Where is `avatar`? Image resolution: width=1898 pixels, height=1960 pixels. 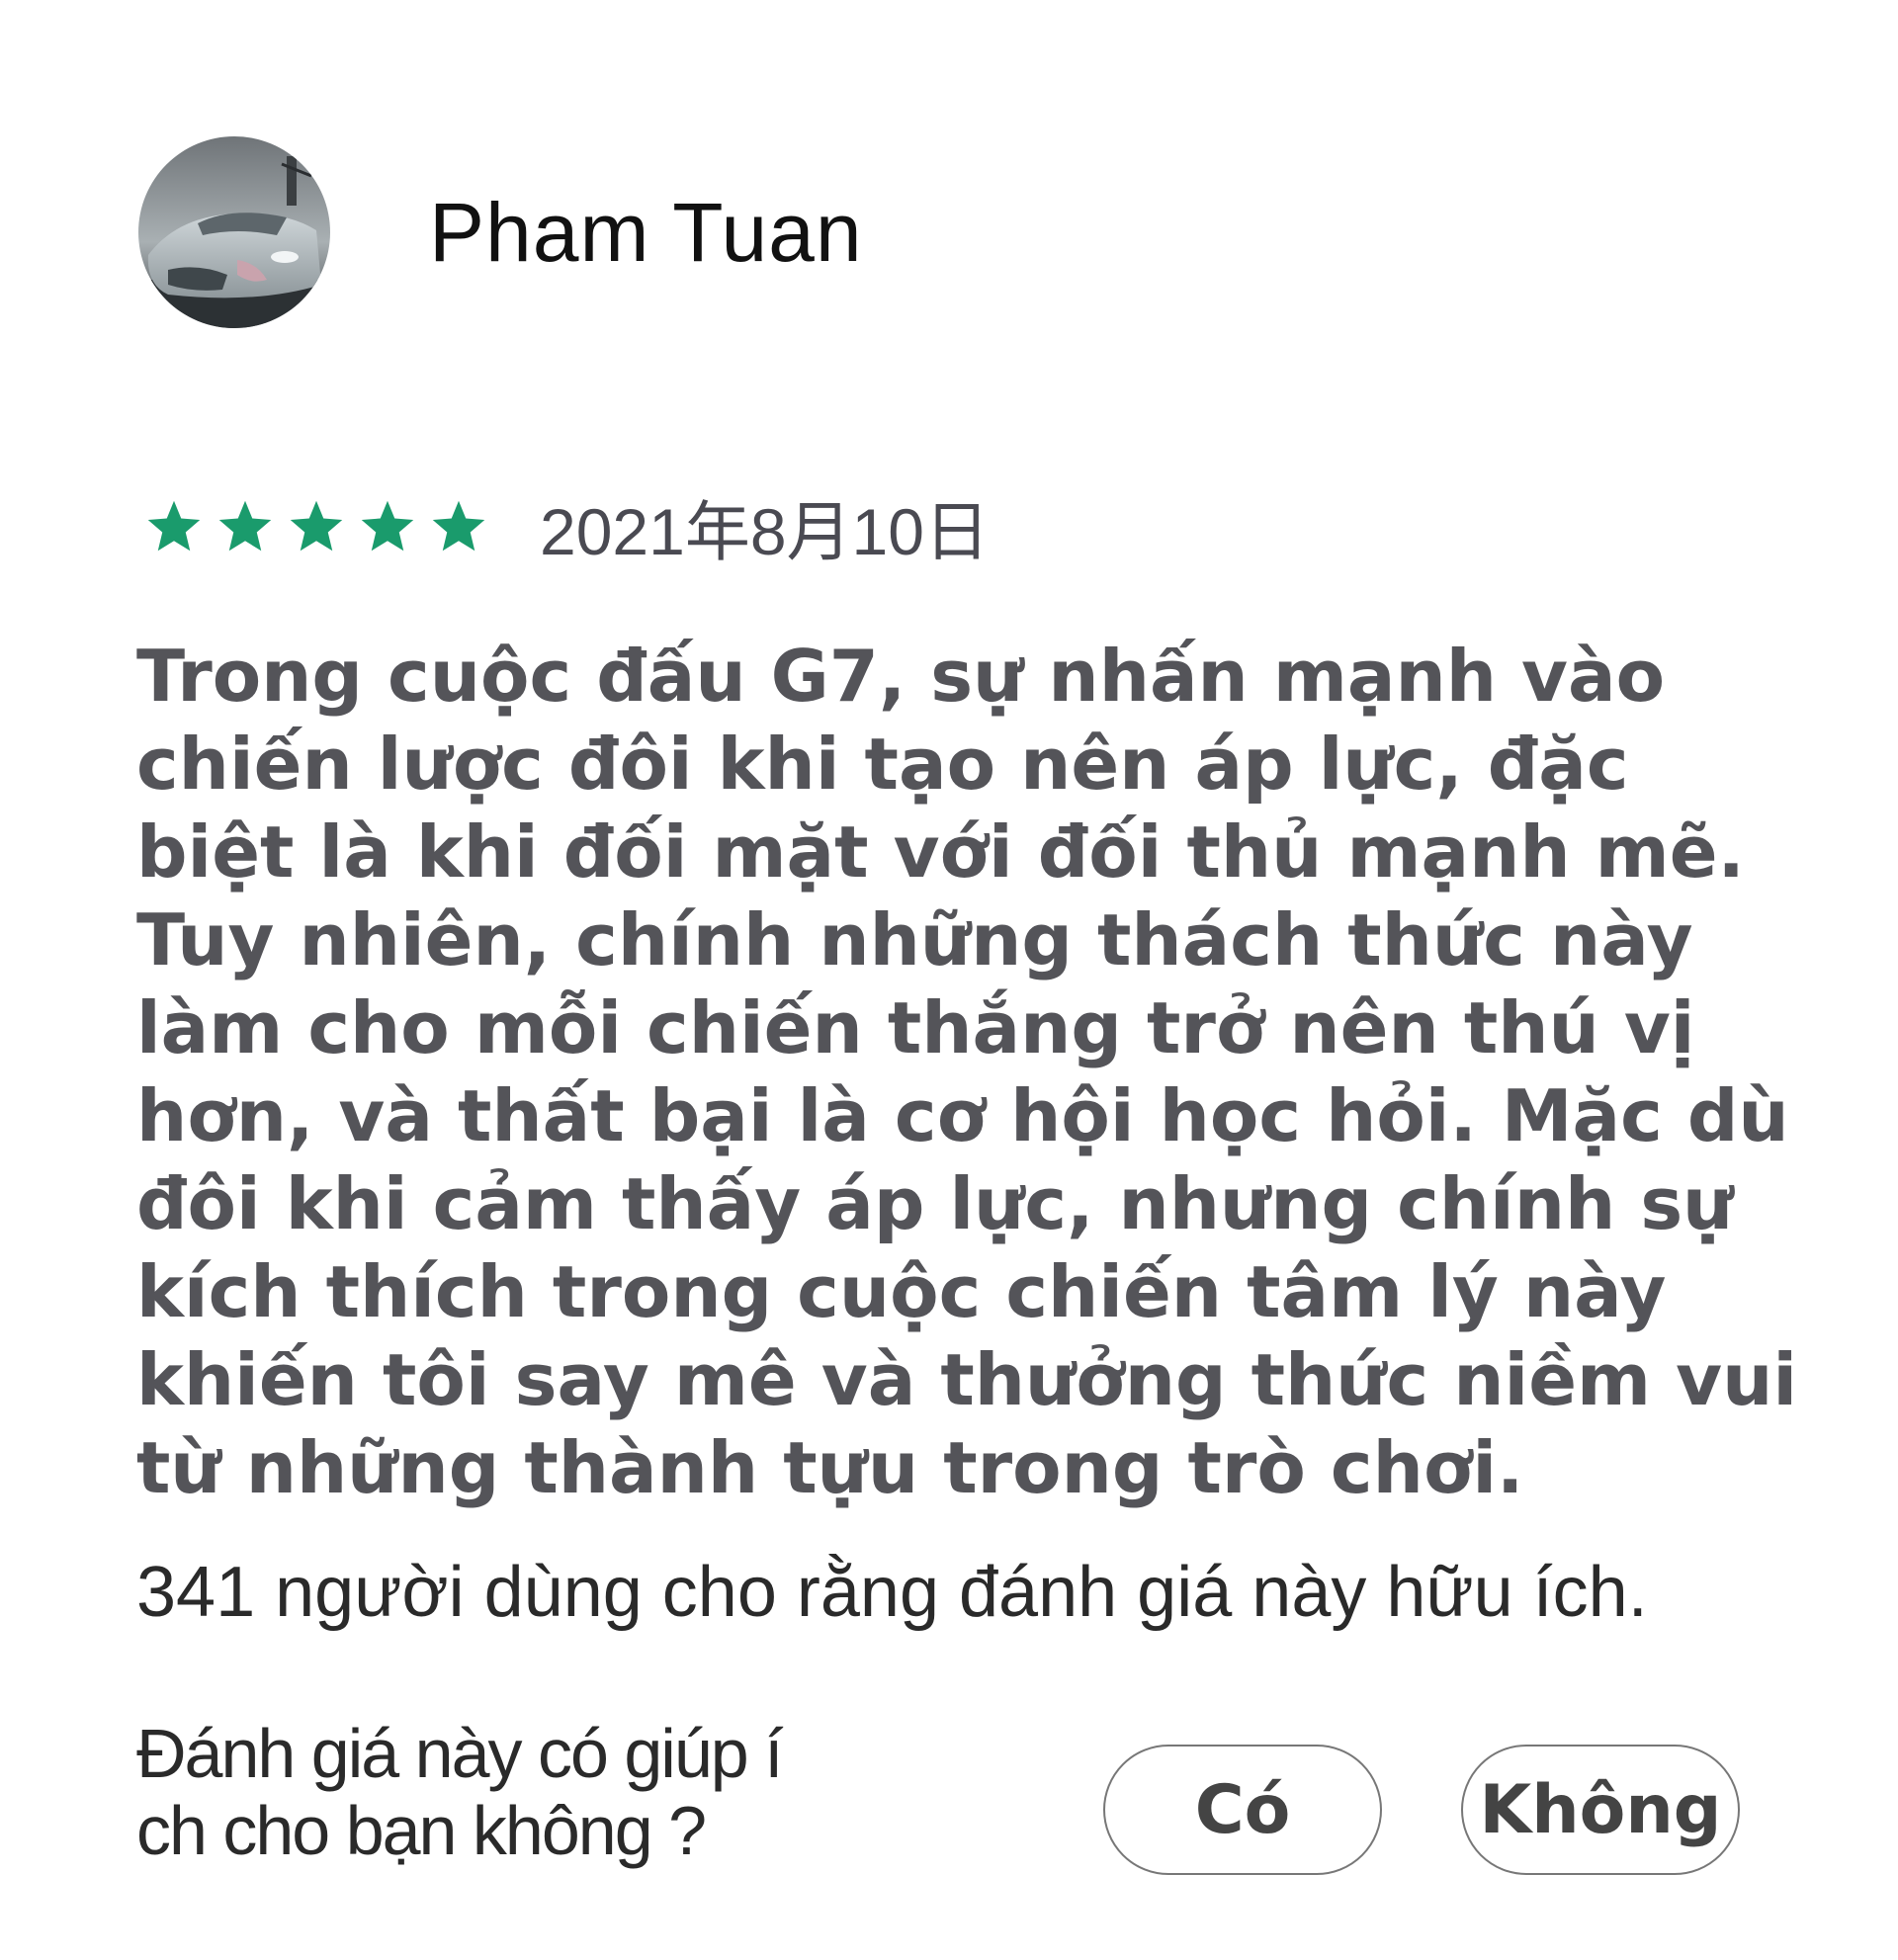
avatar is located at coordinates (234, 232).